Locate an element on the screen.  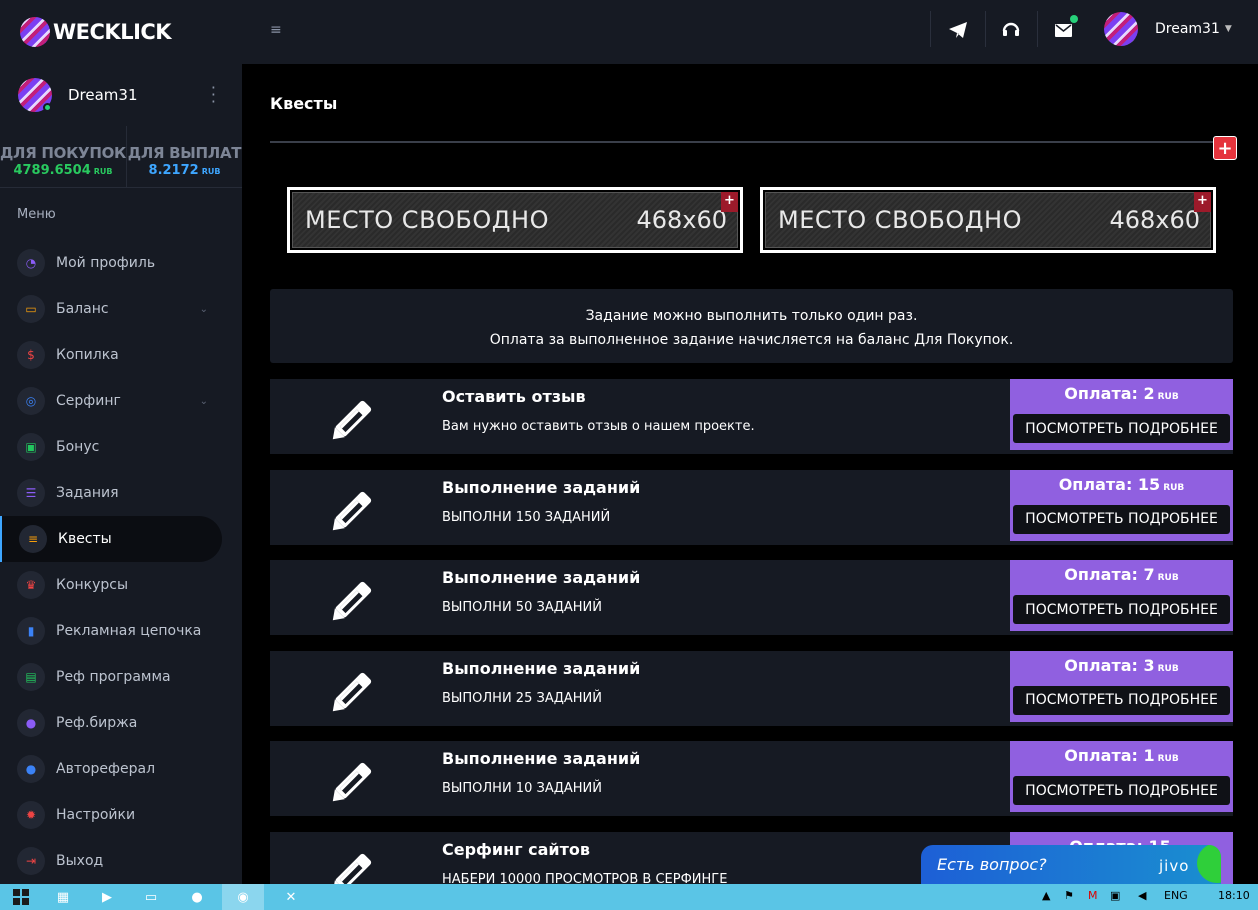
antivirus-icon: M is located at coordinates (1093, 895).